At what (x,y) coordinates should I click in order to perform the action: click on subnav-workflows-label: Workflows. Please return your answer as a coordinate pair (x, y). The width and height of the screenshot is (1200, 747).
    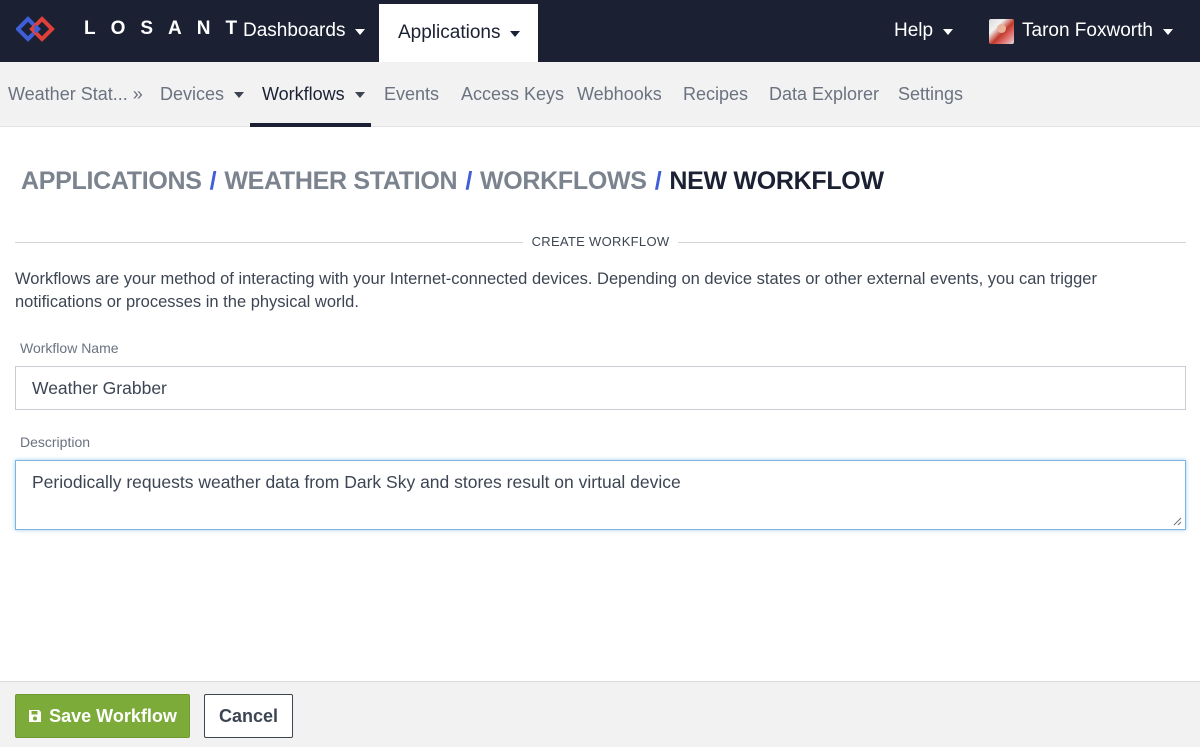
    Looking at the image, I should click on (303, 93).